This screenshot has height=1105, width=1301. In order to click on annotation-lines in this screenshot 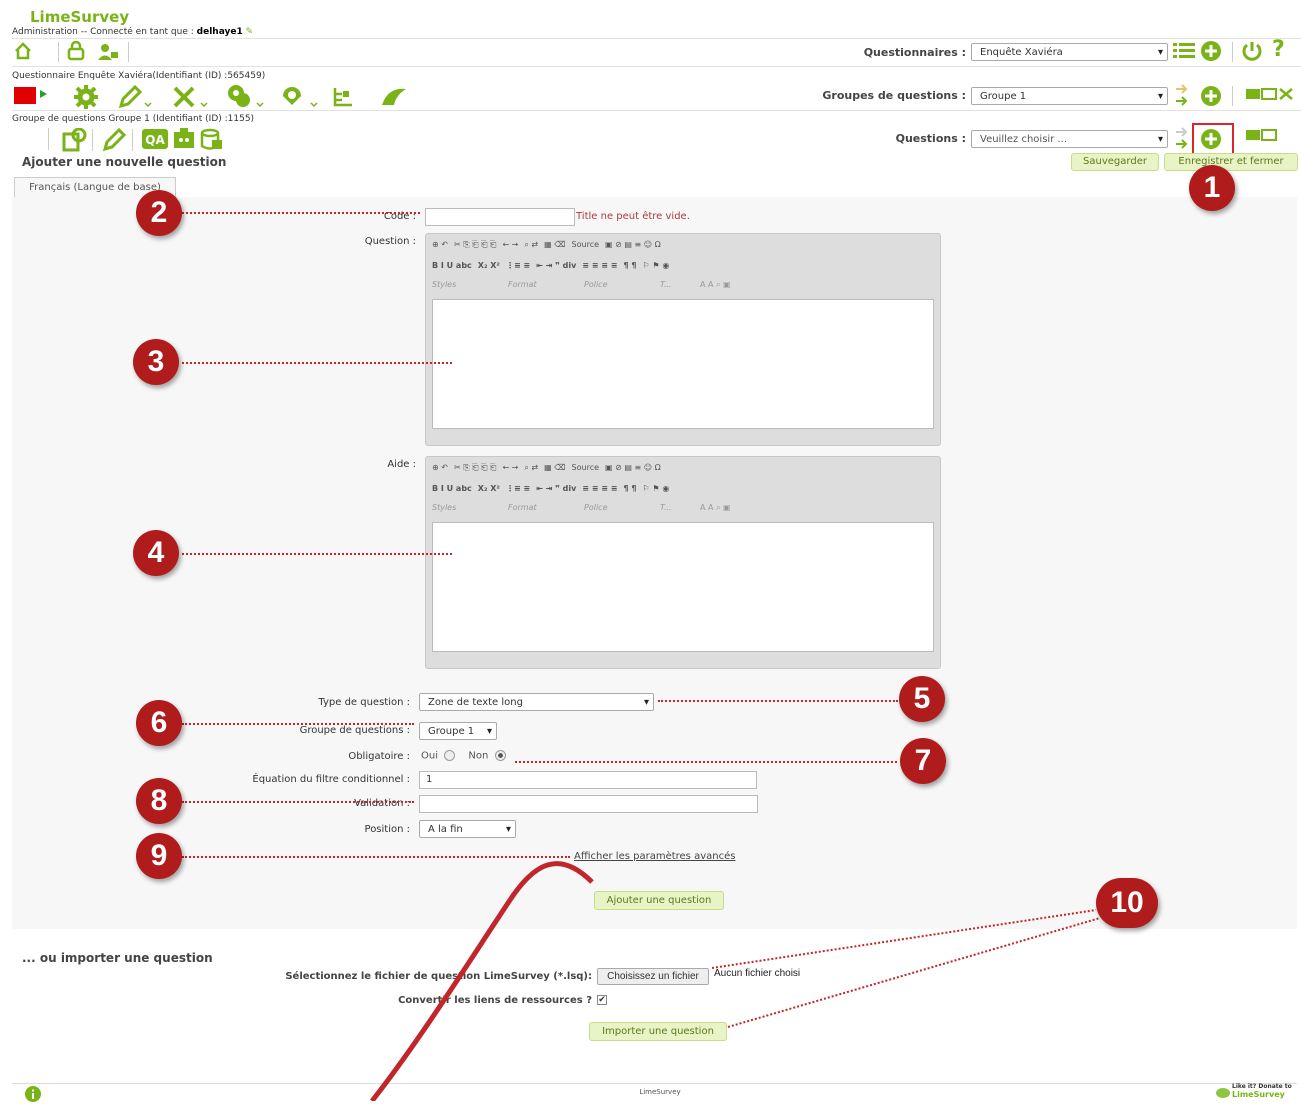, I will do `click(735, 981)`.